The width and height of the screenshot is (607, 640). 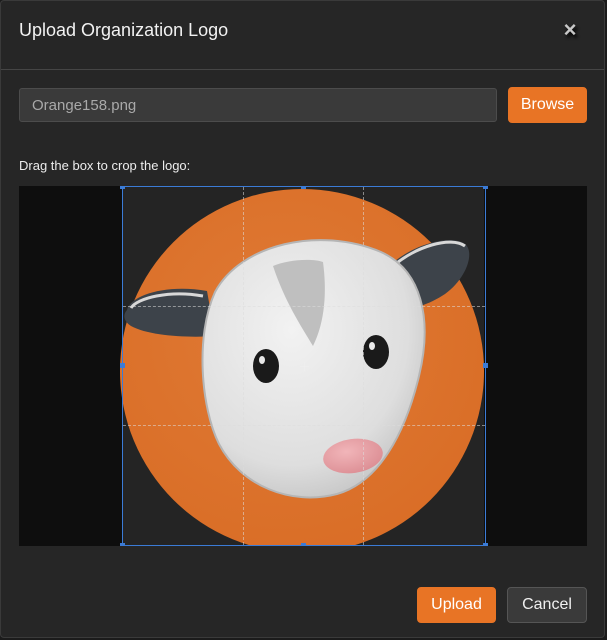 I want to click on crop-center-icon, so click(x=304, y=366).